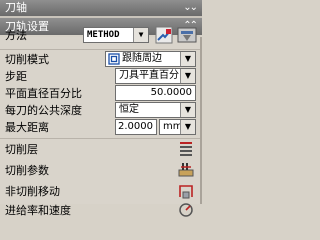 This screenshot has width=320, height=240. Describe the element at coordinates (136, 127) in the screenshot. I see `max-distance-input: 2.0000` at that location.